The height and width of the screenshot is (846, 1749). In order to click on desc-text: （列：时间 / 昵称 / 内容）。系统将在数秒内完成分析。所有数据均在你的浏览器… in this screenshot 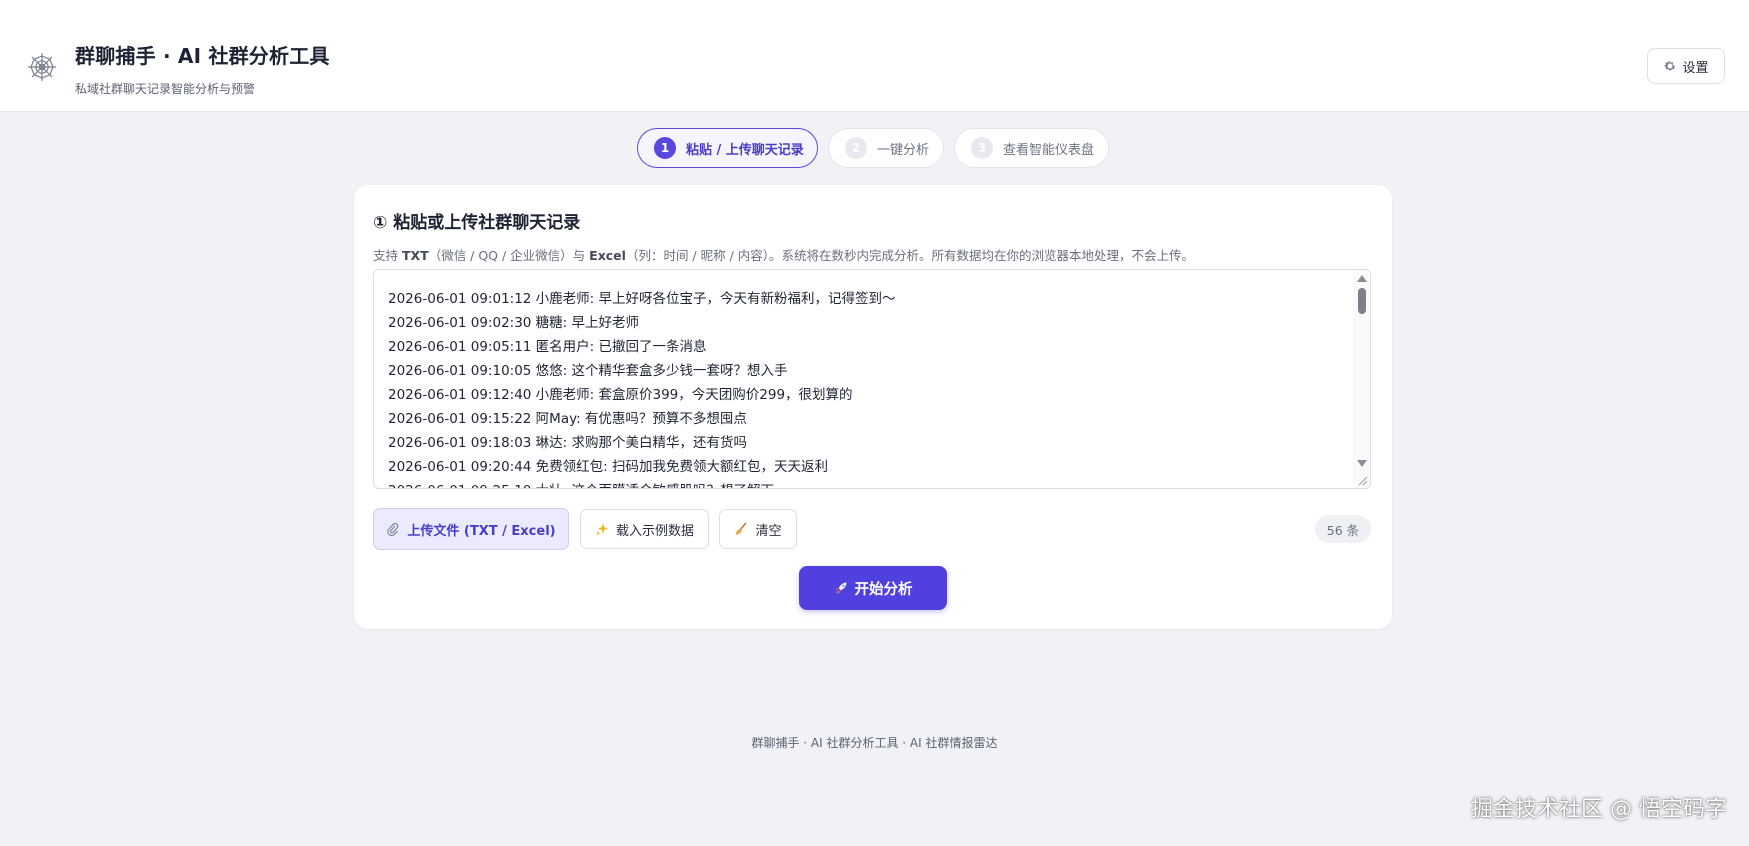, I will do `click(910, 255)`.